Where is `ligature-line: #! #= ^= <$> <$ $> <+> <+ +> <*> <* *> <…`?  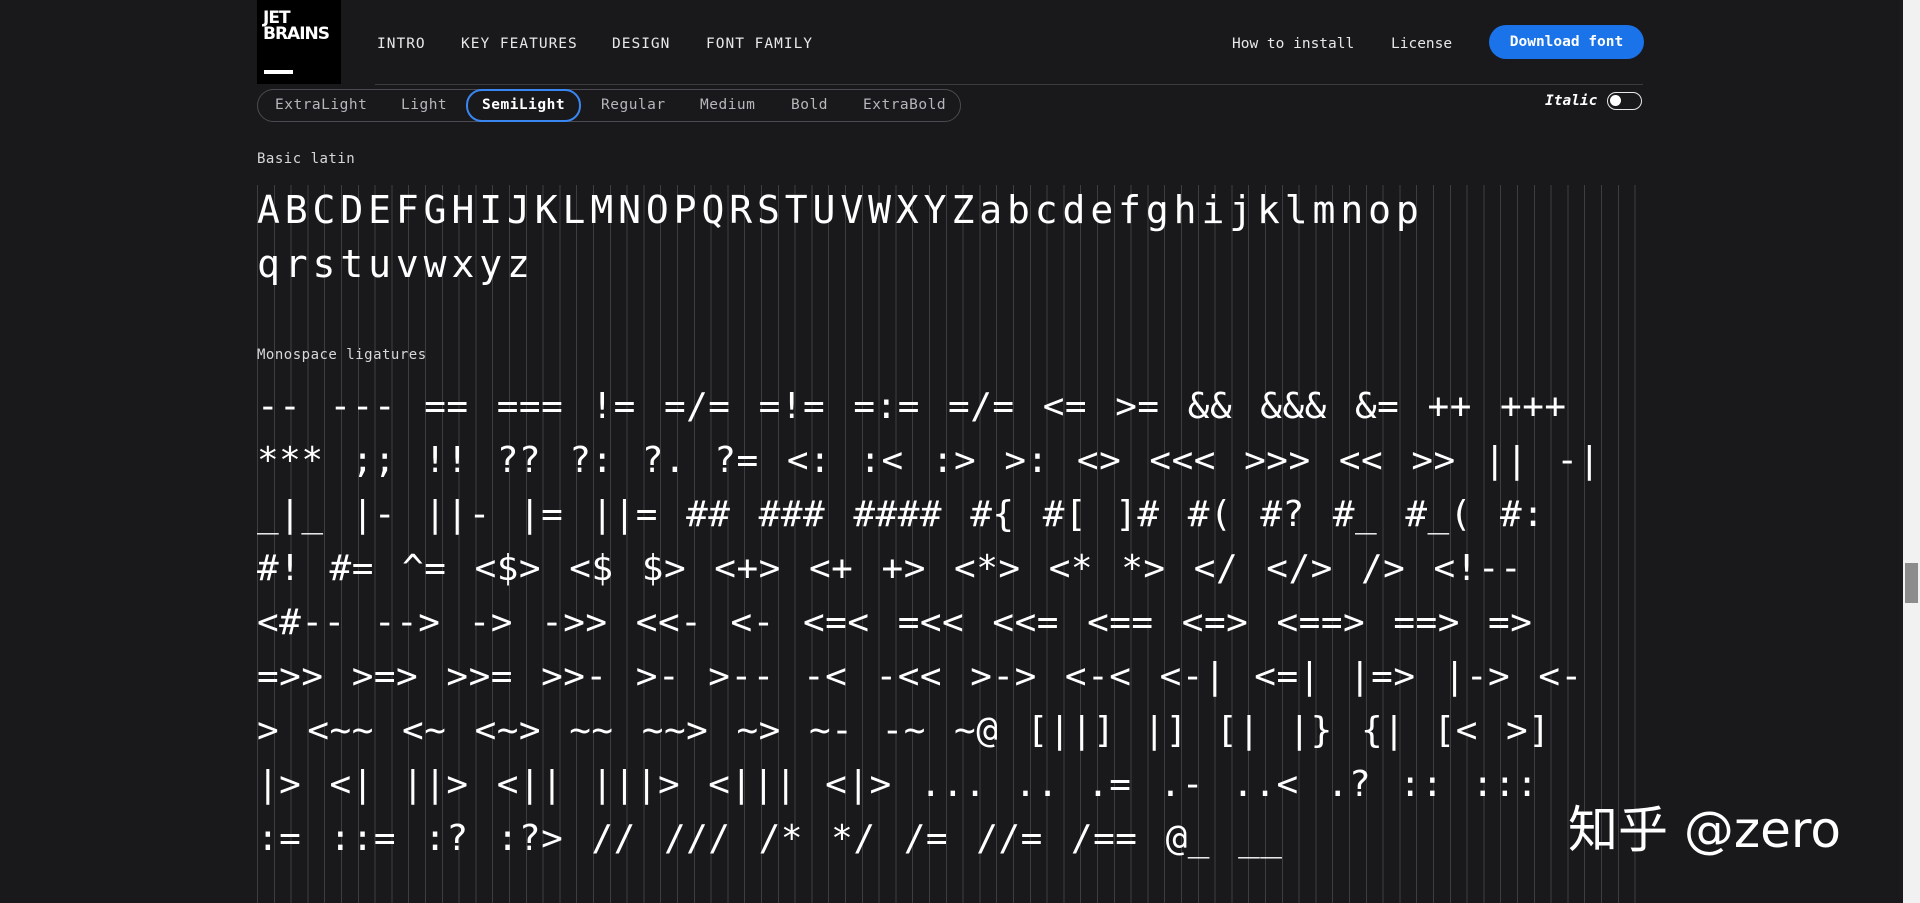
ligature-line: #! #= ^= <$> <$ $> <+> <+ +> <*> <* *> <… is located at coordinates (890, 568).